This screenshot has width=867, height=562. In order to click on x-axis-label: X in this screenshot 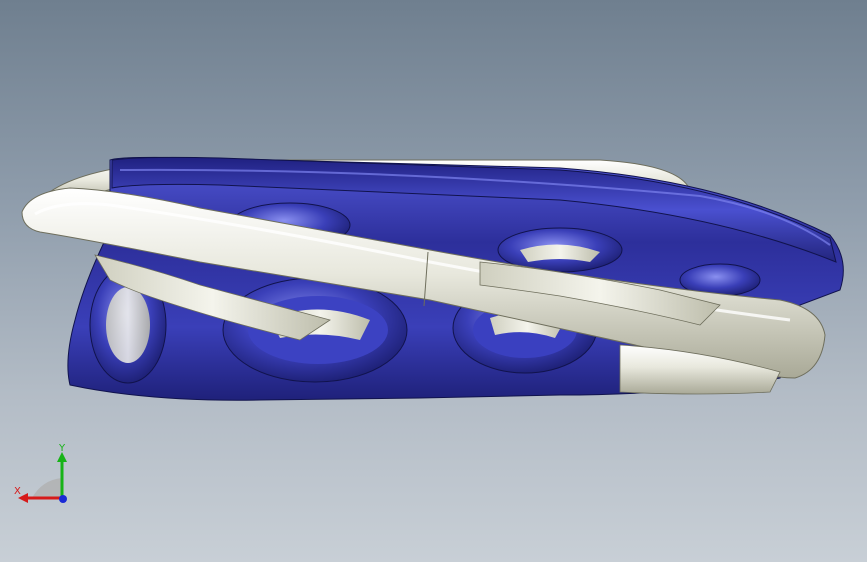, I will do `click(17, 491)`.